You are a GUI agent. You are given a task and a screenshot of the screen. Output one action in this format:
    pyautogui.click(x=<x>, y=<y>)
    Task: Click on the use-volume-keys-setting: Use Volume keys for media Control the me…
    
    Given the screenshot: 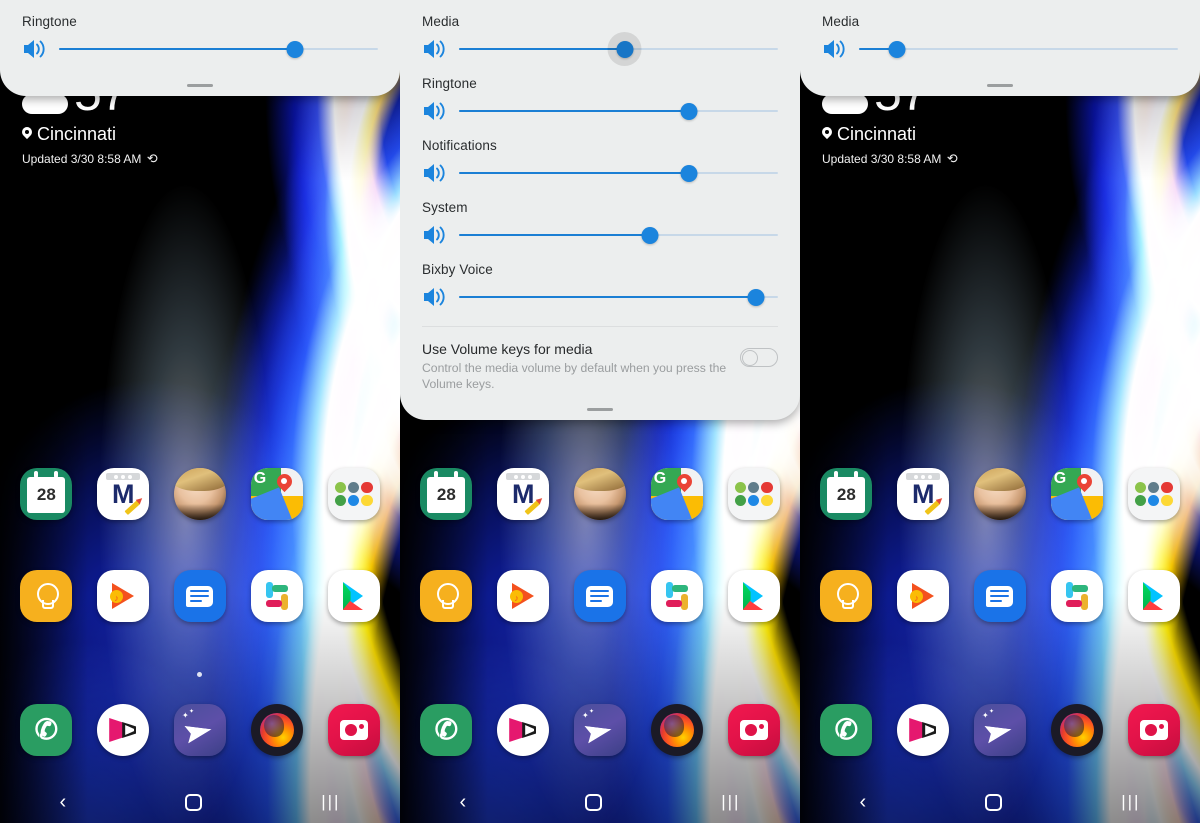 What is the action you would take?
    pyautogui.click(x=600, y=363)
    